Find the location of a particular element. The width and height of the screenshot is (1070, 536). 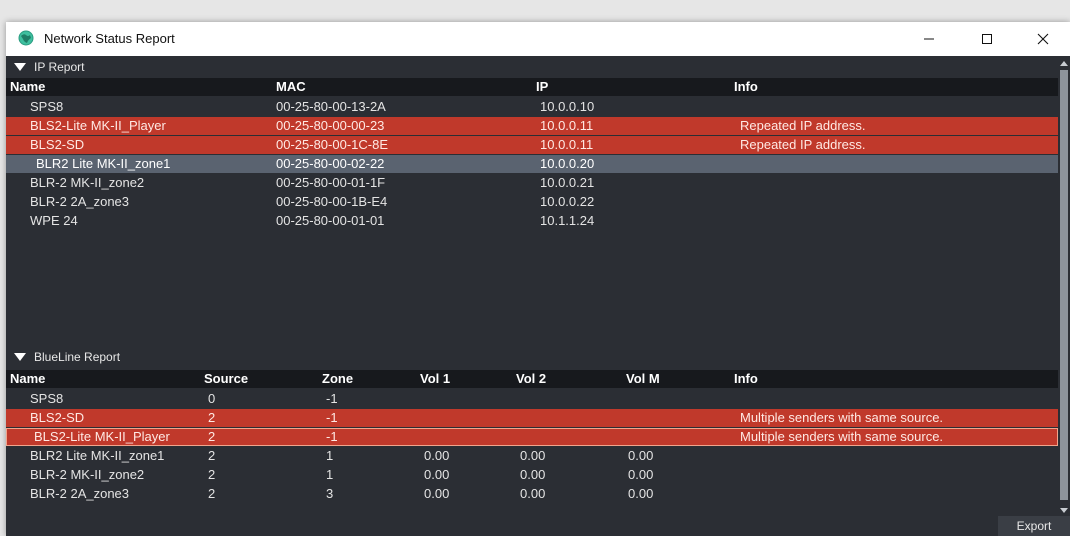

column-volm: Vol M is located at coordinates (643, 379).